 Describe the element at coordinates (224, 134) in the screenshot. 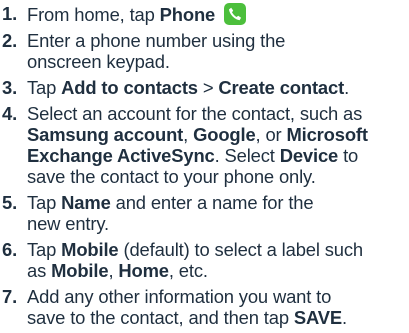

I see `ui-term: Google` at that location.